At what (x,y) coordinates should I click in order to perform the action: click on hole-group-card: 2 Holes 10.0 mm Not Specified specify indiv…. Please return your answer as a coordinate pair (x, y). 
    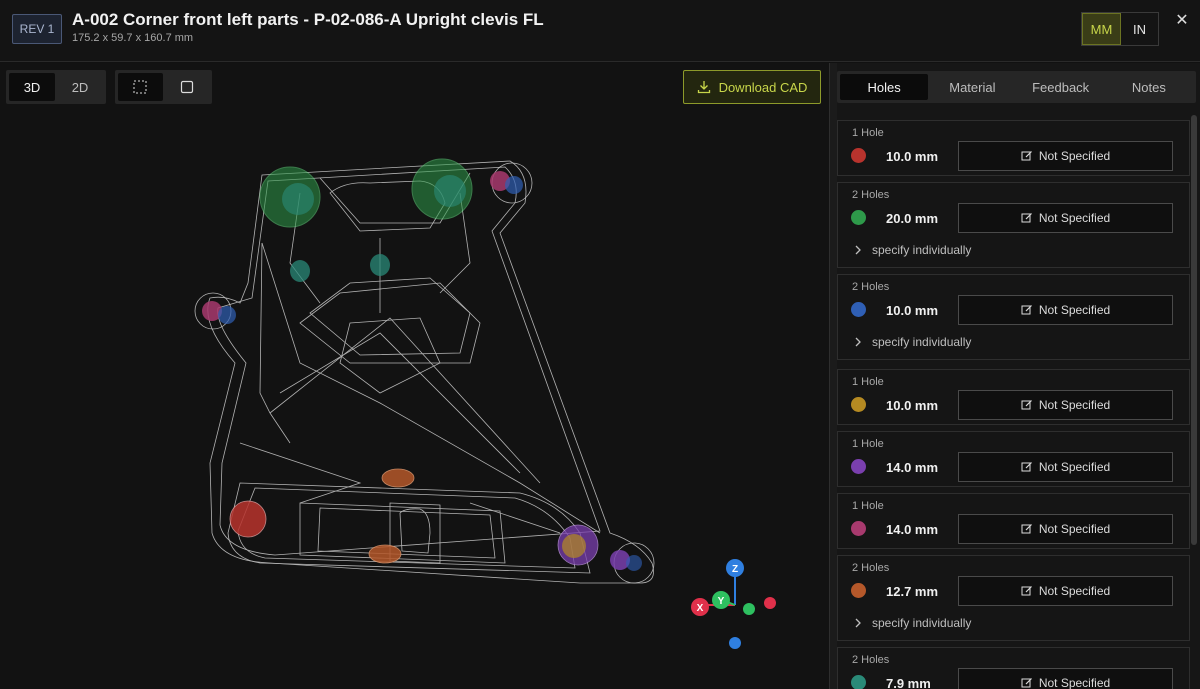
    Looking at the image, I should click on (1013, 317).